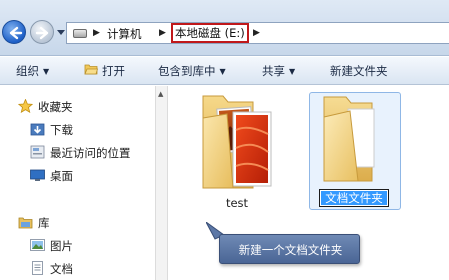 The image size is (449, 280). What do you see at coordinates (61, 176) in the screenshot?
I see `nav-item-label: 桌面` at bounding box center [61, 176].